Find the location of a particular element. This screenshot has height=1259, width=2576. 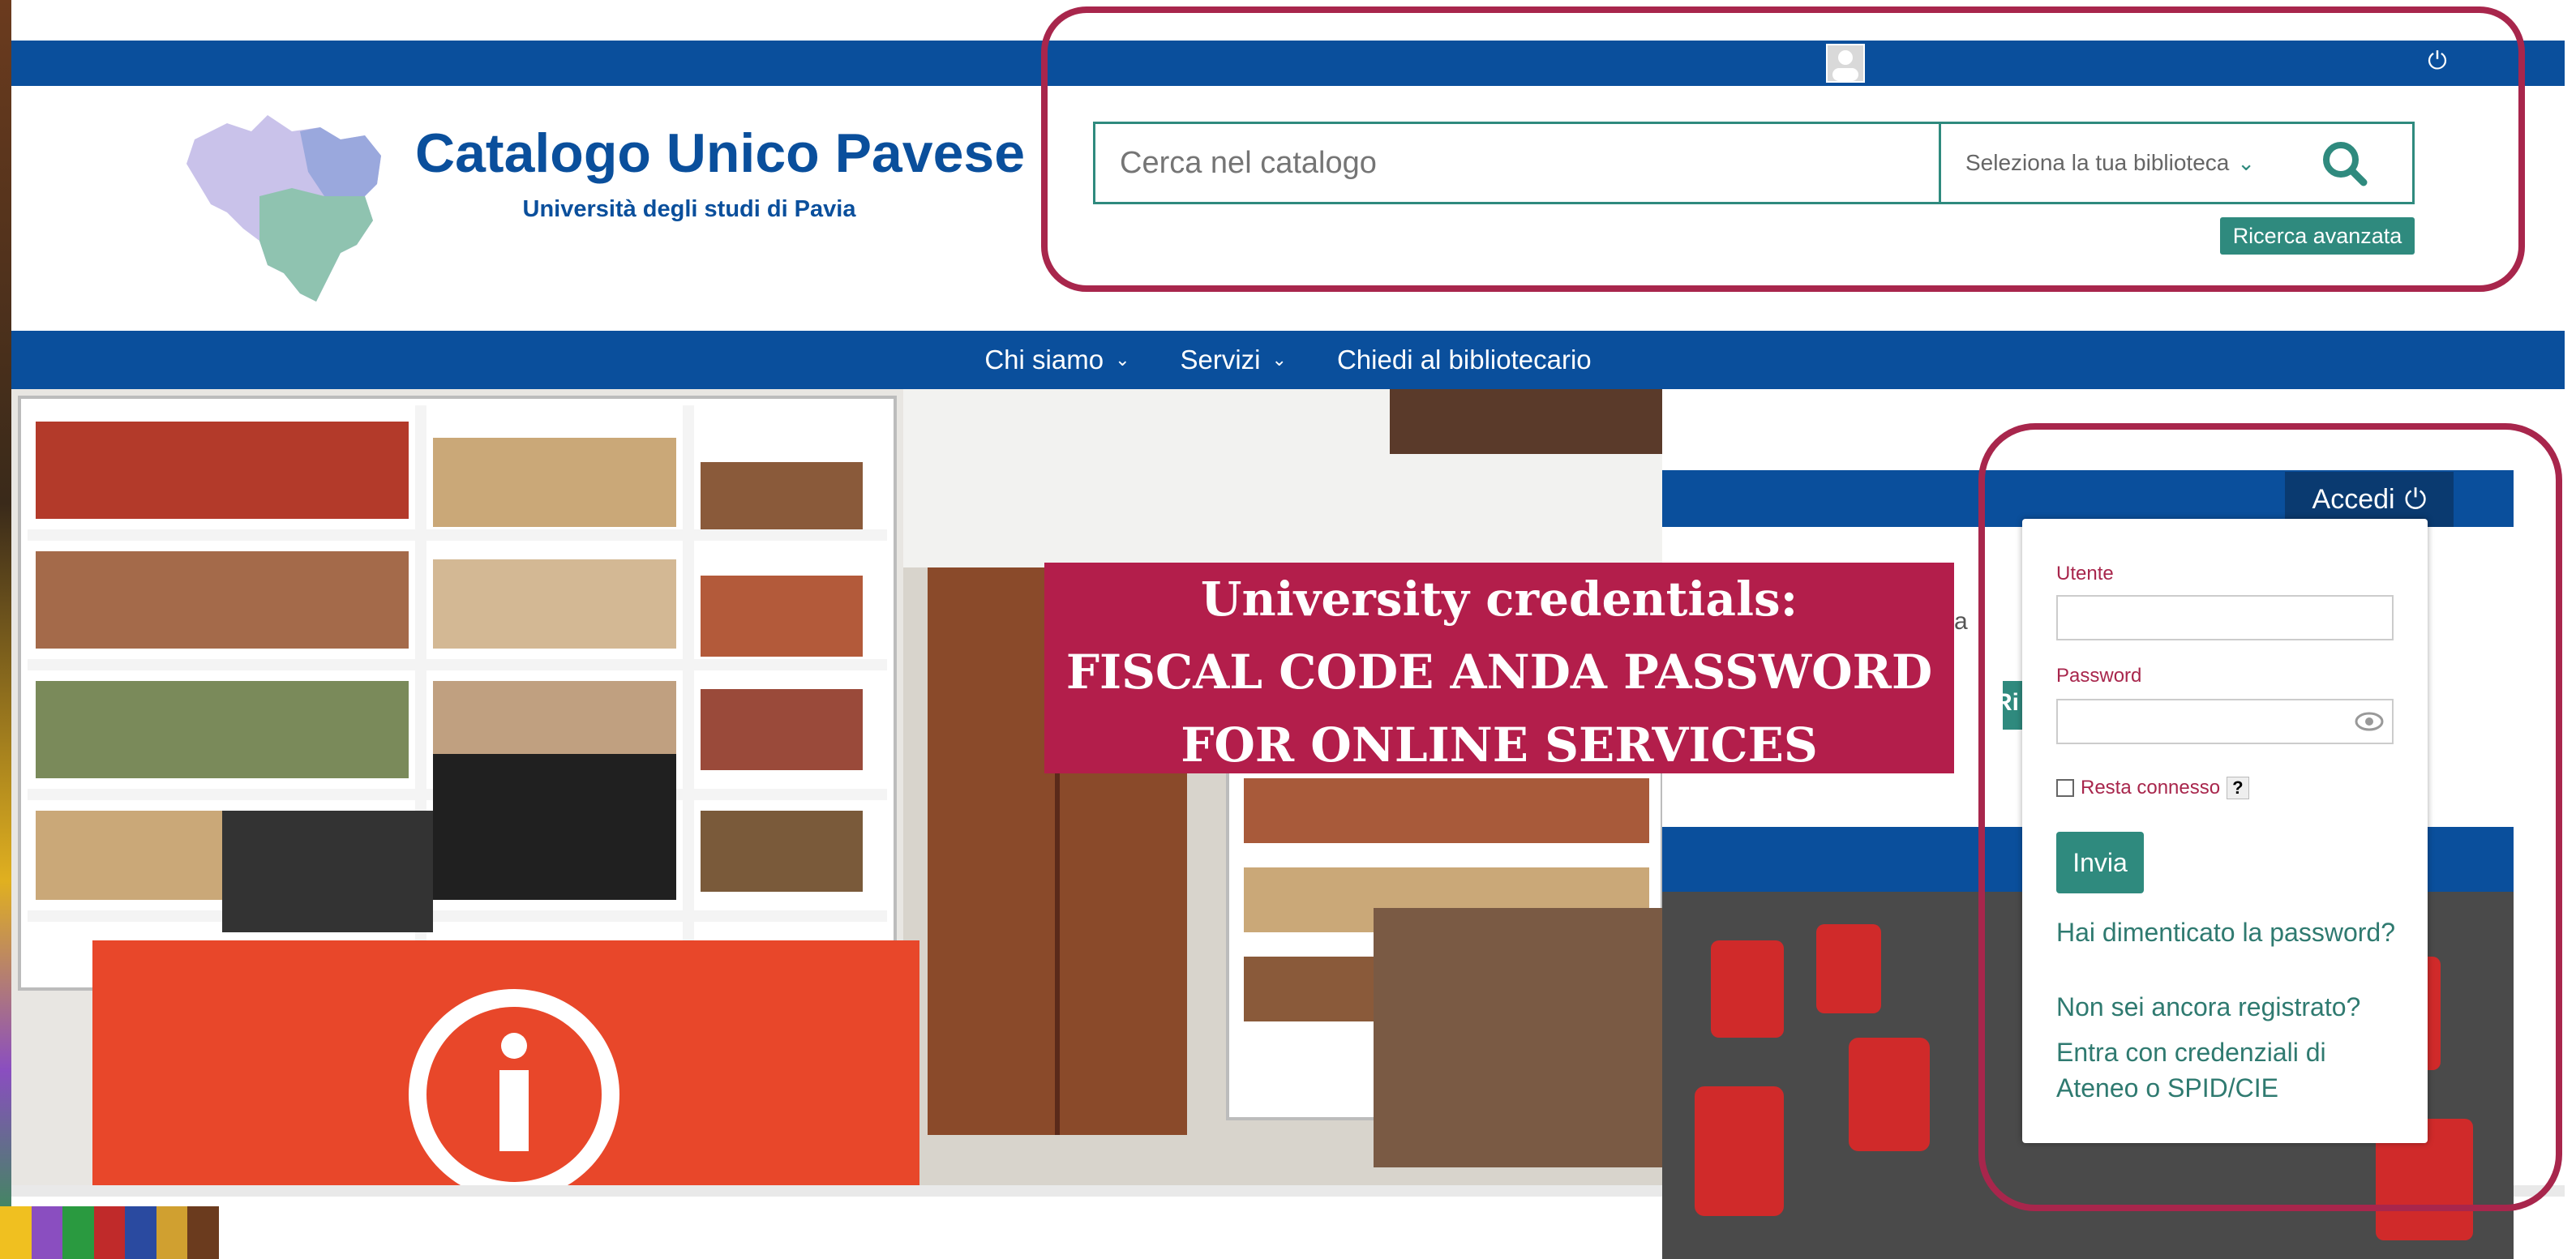

info-icon is located at coordinates (514, 1092).